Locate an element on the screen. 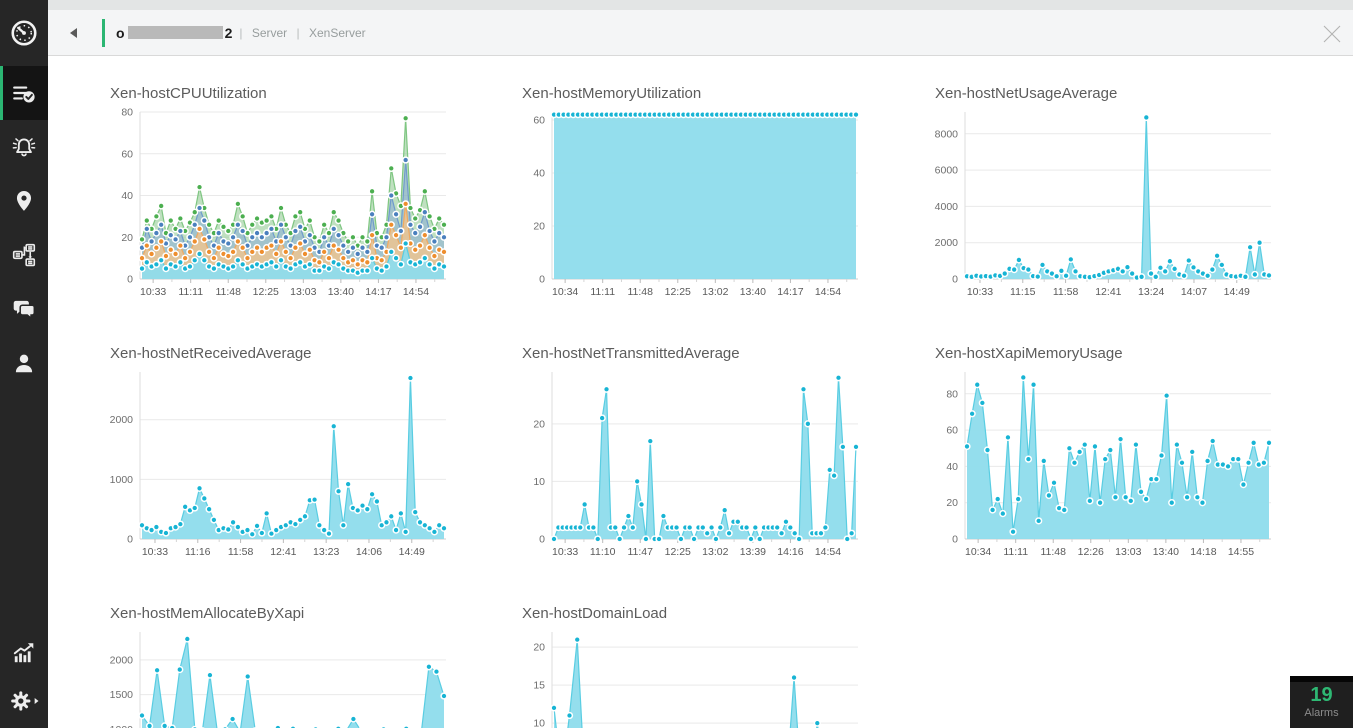 This screenshot has width=1353, height=728. sidebar-item-alarms is located at coordinates (24, 147).